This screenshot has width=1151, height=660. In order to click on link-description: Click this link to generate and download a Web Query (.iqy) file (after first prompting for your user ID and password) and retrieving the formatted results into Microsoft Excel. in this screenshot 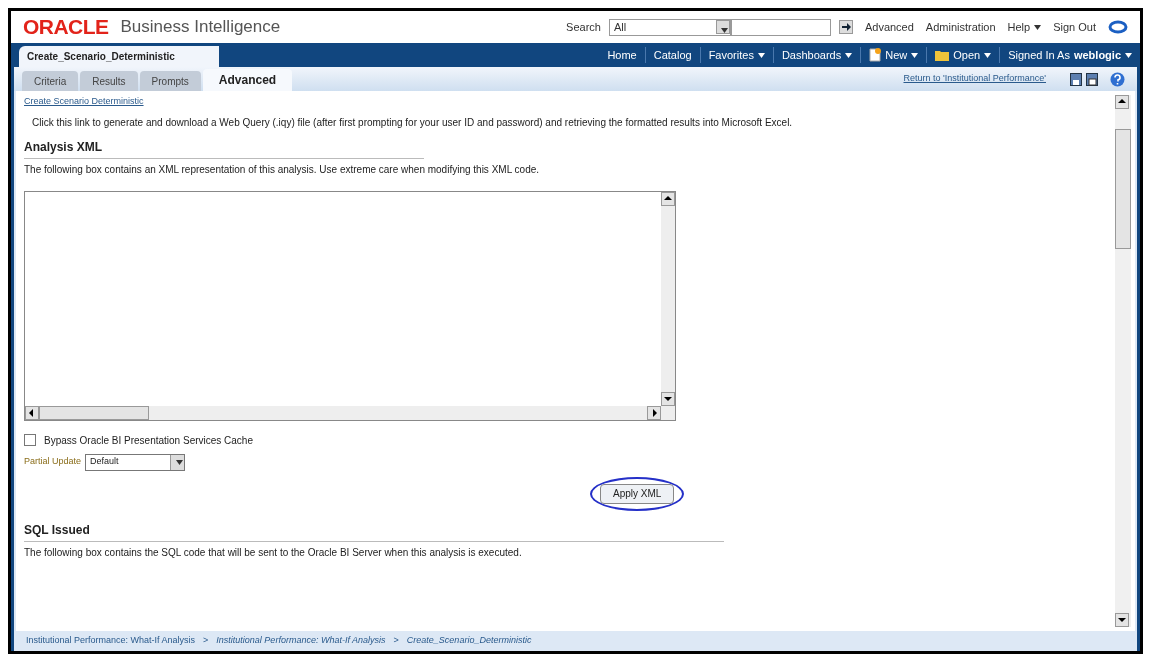, I will do `click(413, 122)`.